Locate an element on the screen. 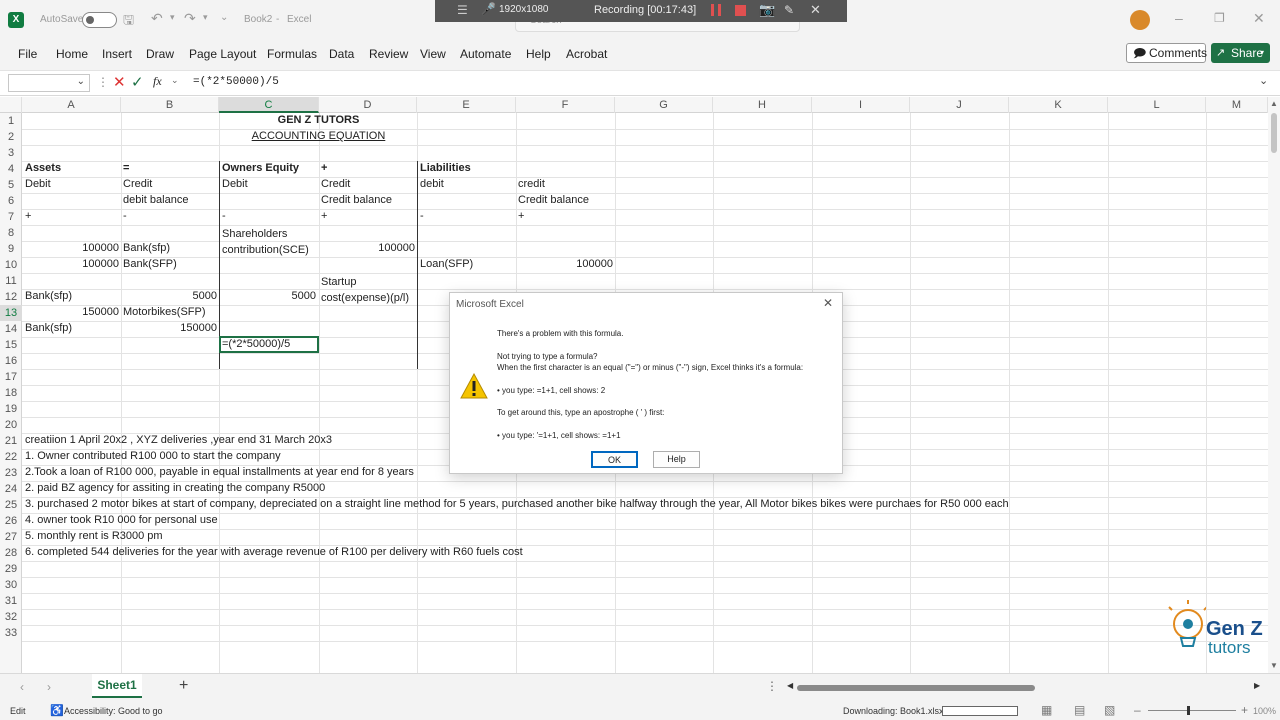 The image size is (1280, 720). zoom-level: 100% is located at coordinates (1264, 711).